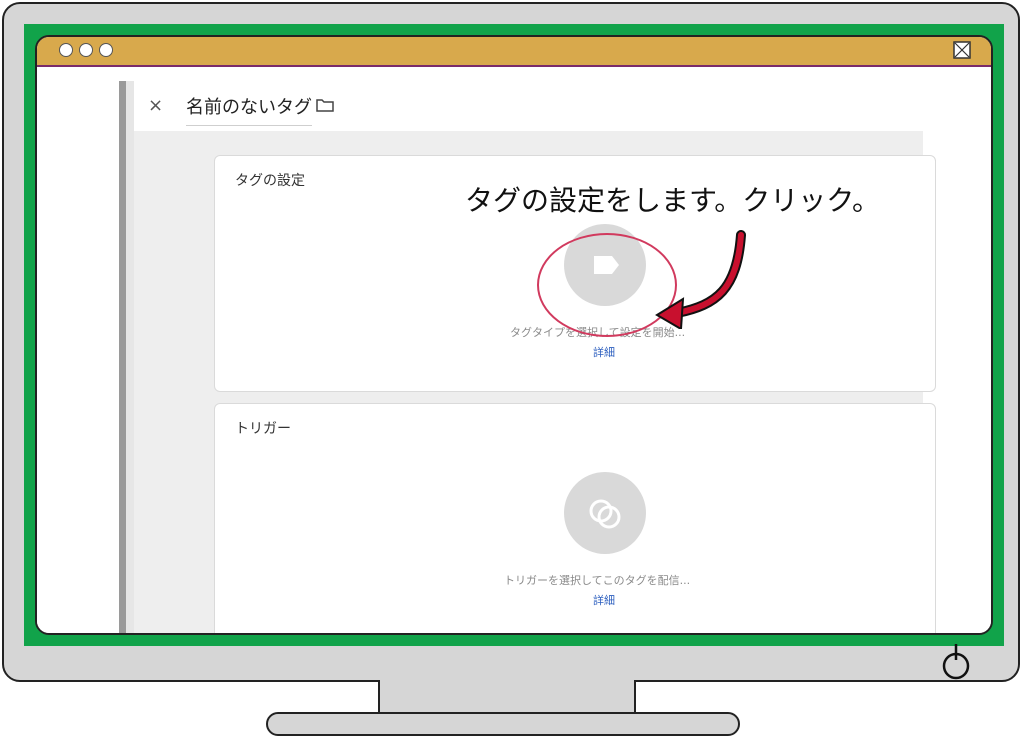 Image resolution: width=1024 pixels, height=737 pixels. What do you see at coordinates (155, 105) in the screenshot?
I see `close-editor-button: ×` at bounding box center [155, 105].